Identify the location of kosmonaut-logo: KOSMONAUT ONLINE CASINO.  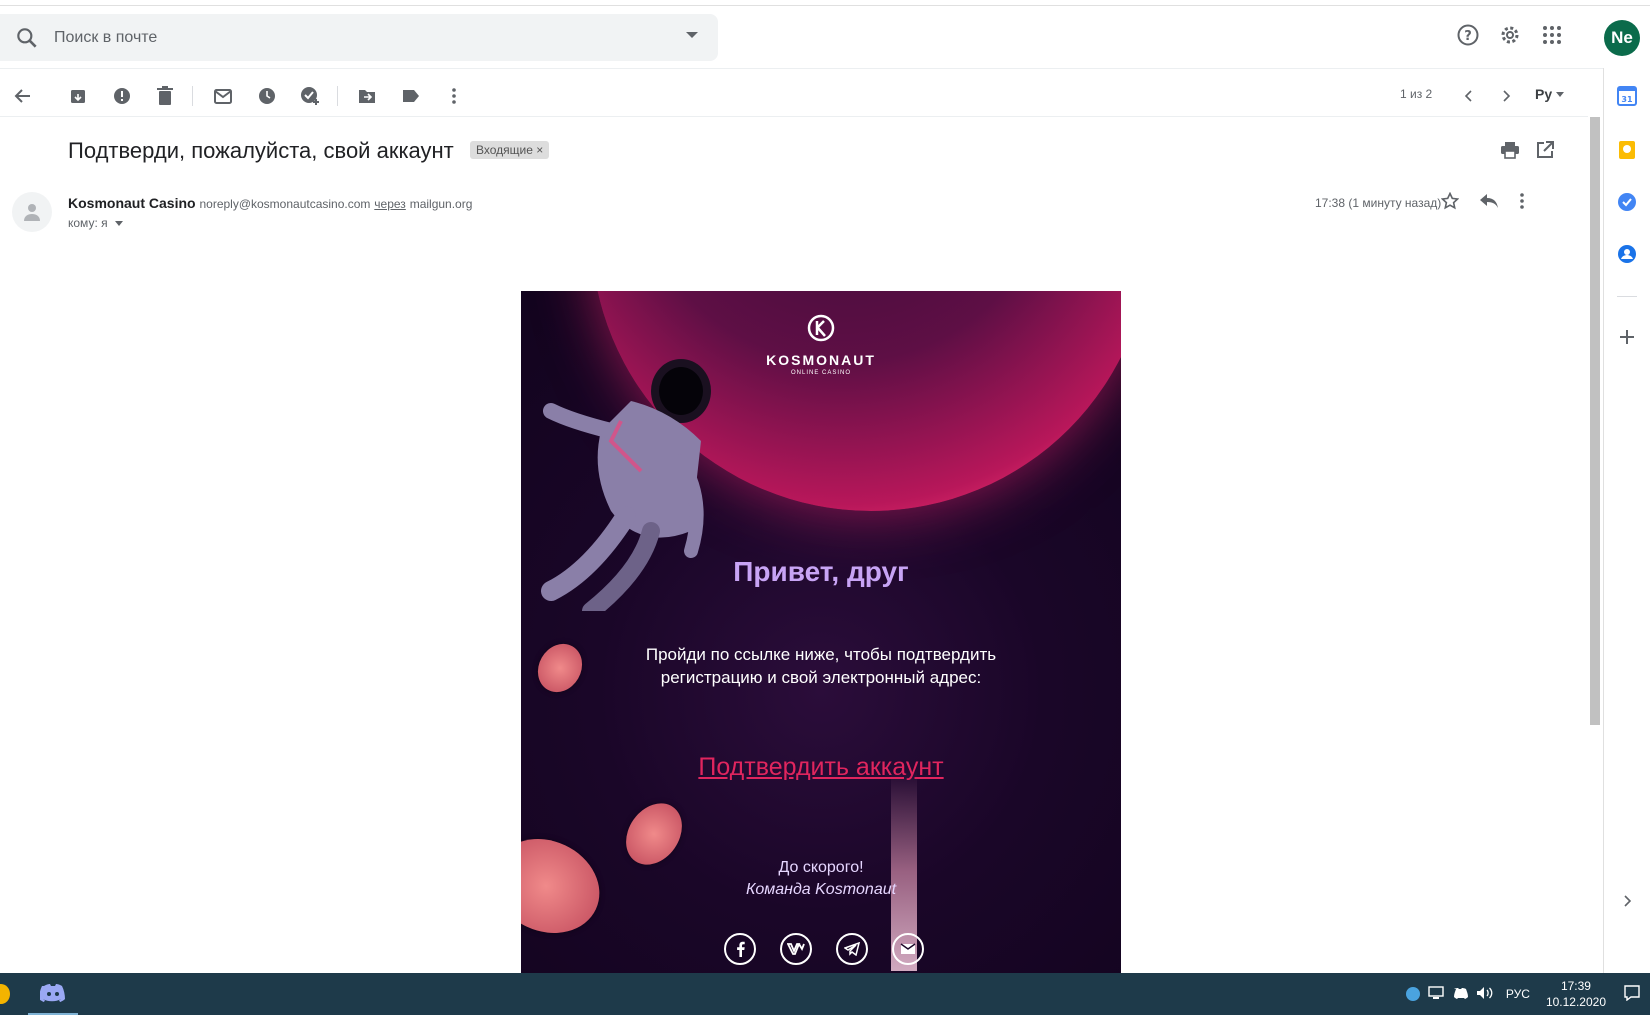
(821, 344).